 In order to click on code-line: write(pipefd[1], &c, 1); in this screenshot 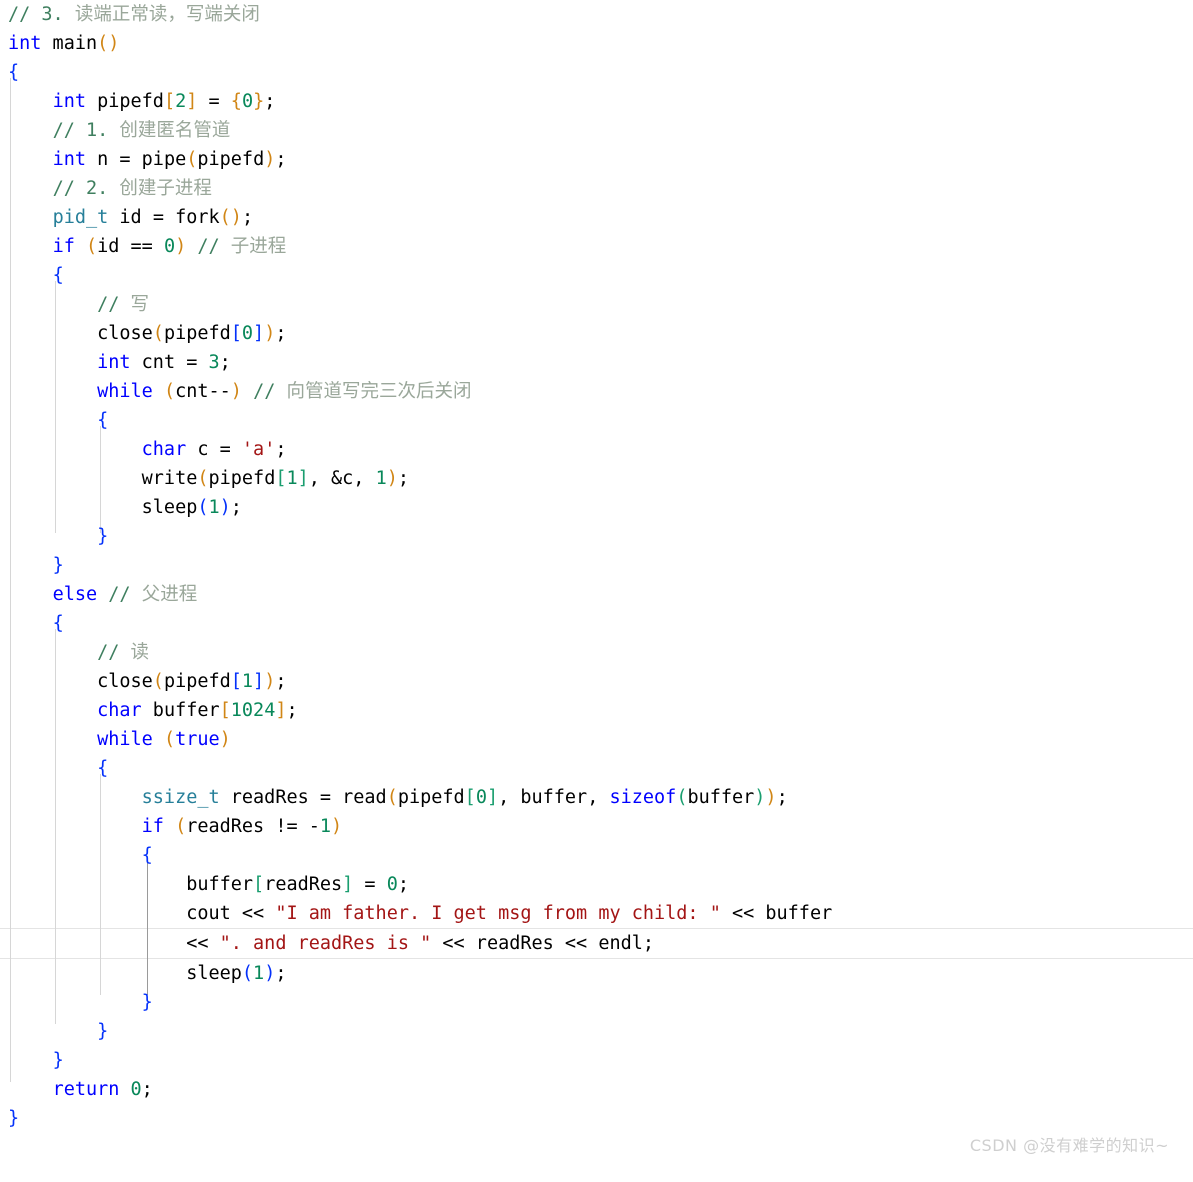, I will do `click(596, 478)`.